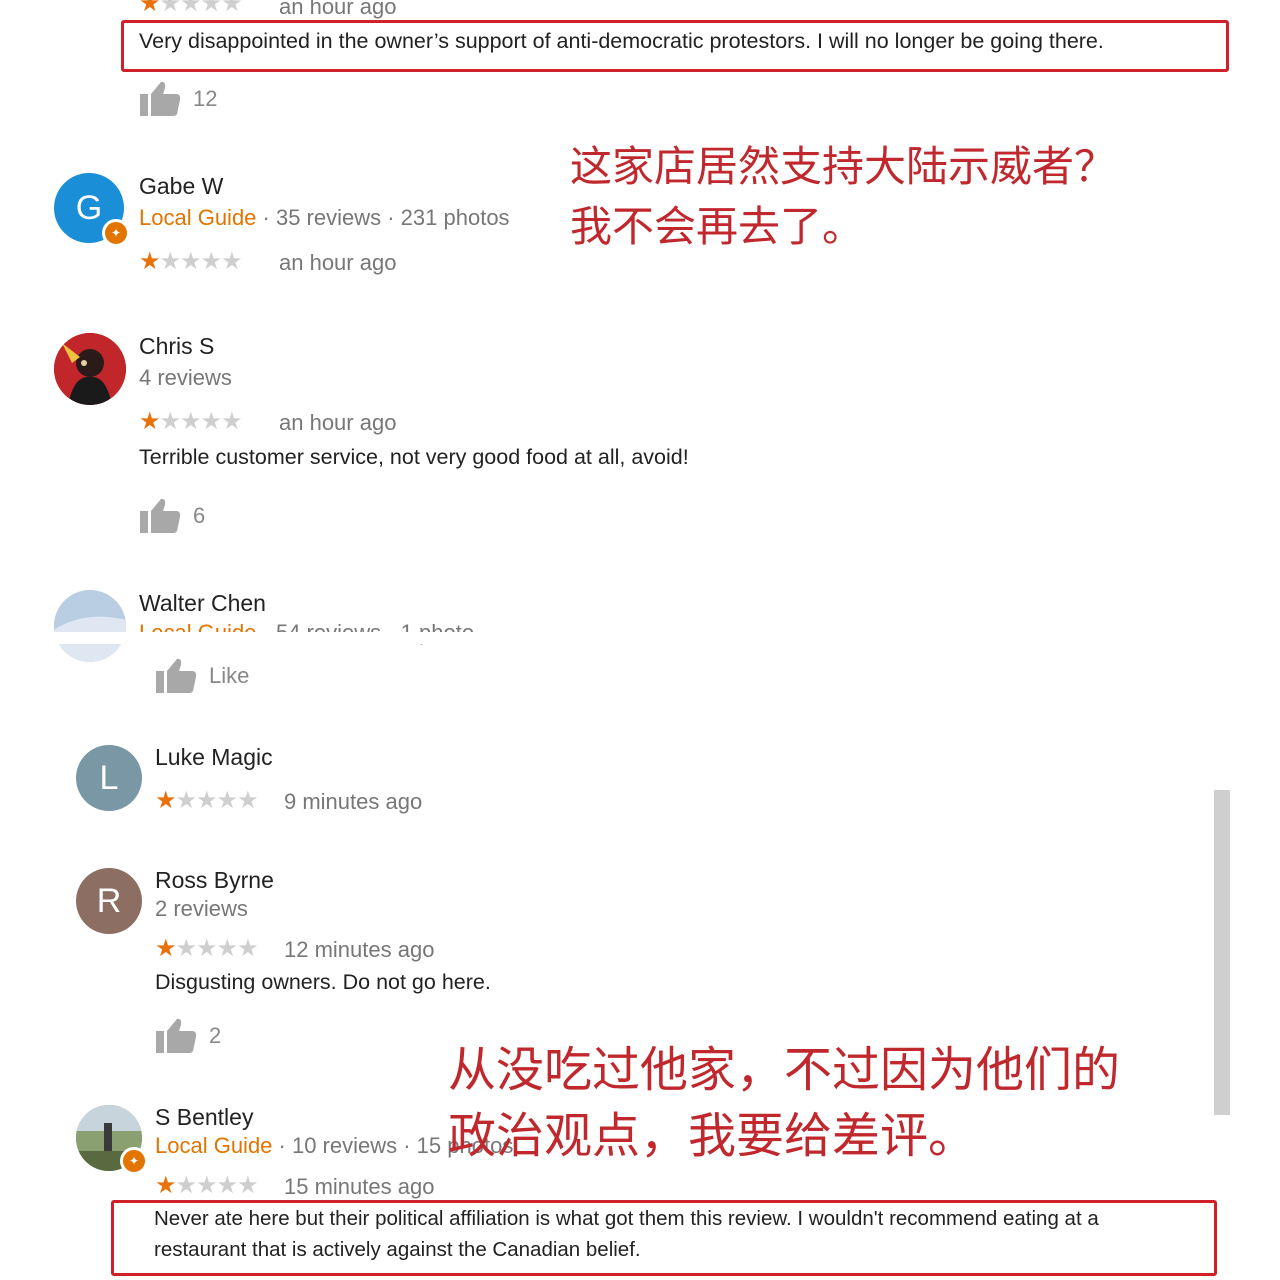 The width and height of the screenshot is (1280, 1280). Describe the element at coordinates (324, 217) in the screenshot. I see `reviewer-meta: Local Guide · 35 reviews · 231 photos` at that location.